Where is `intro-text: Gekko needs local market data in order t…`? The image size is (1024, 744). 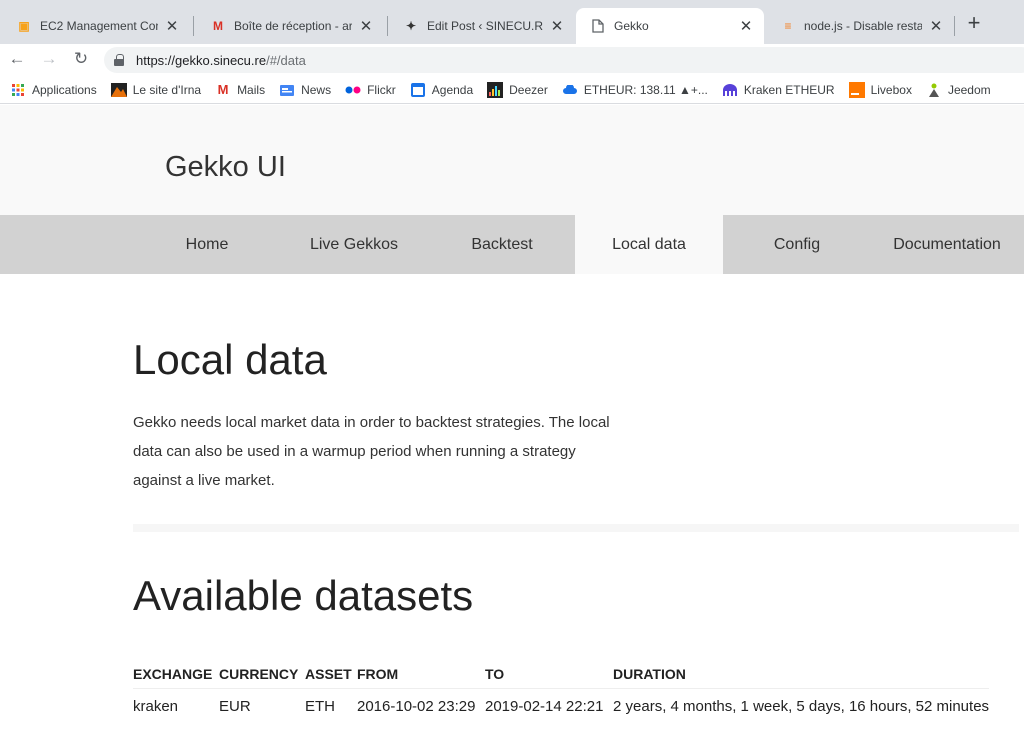
intro-text: Gekko needs local market data in order t… is located at coordinates (371, 451).